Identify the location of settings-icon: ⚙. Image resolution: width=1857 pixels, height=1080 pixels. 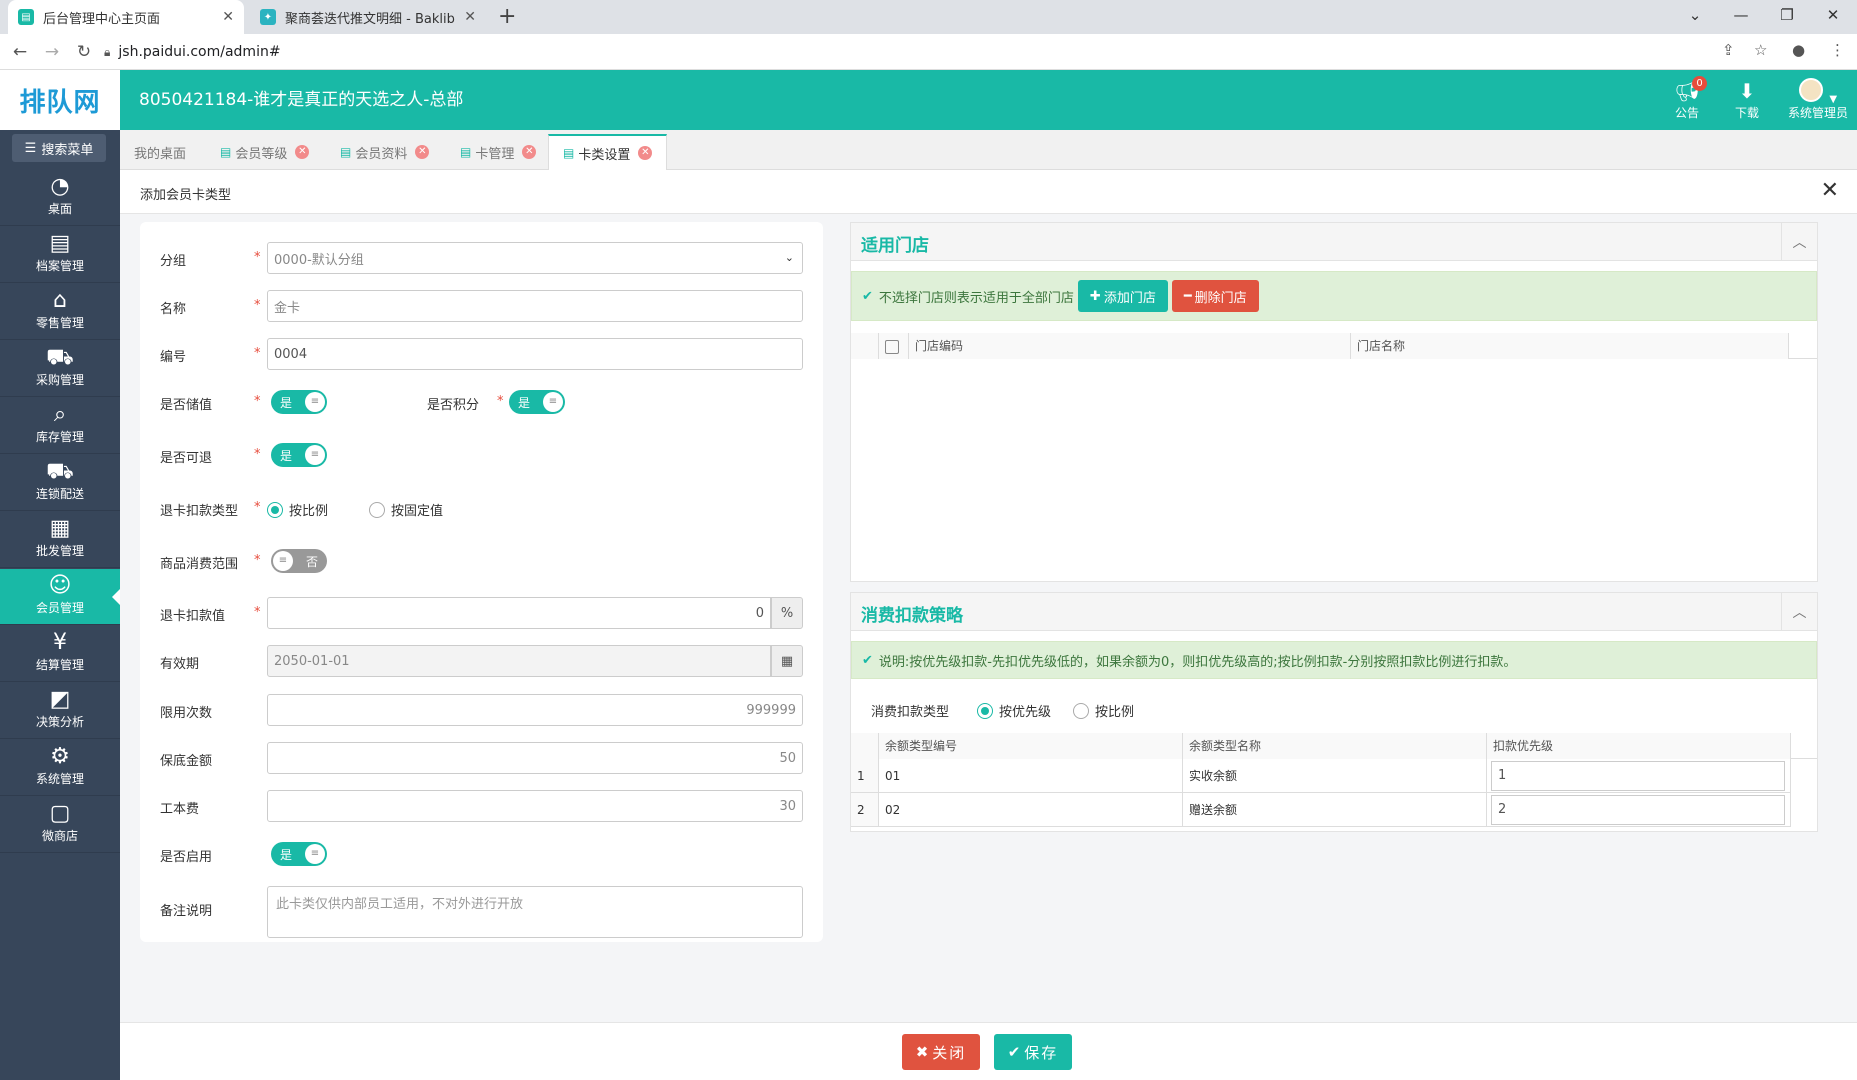
(60, 756).